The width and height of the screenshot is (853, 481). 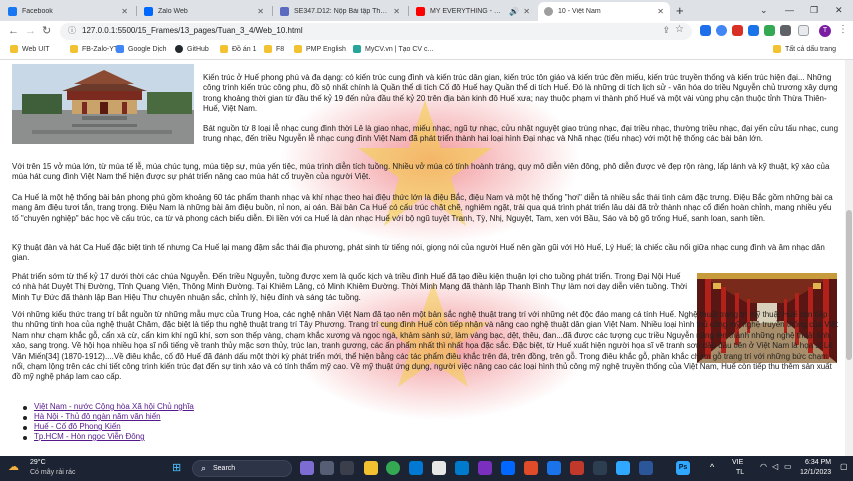 What do you see at coordinates (679, 29) in the screenshot?
I see `bookmark-star-icon: ☆` at bounding box center [679, 29].